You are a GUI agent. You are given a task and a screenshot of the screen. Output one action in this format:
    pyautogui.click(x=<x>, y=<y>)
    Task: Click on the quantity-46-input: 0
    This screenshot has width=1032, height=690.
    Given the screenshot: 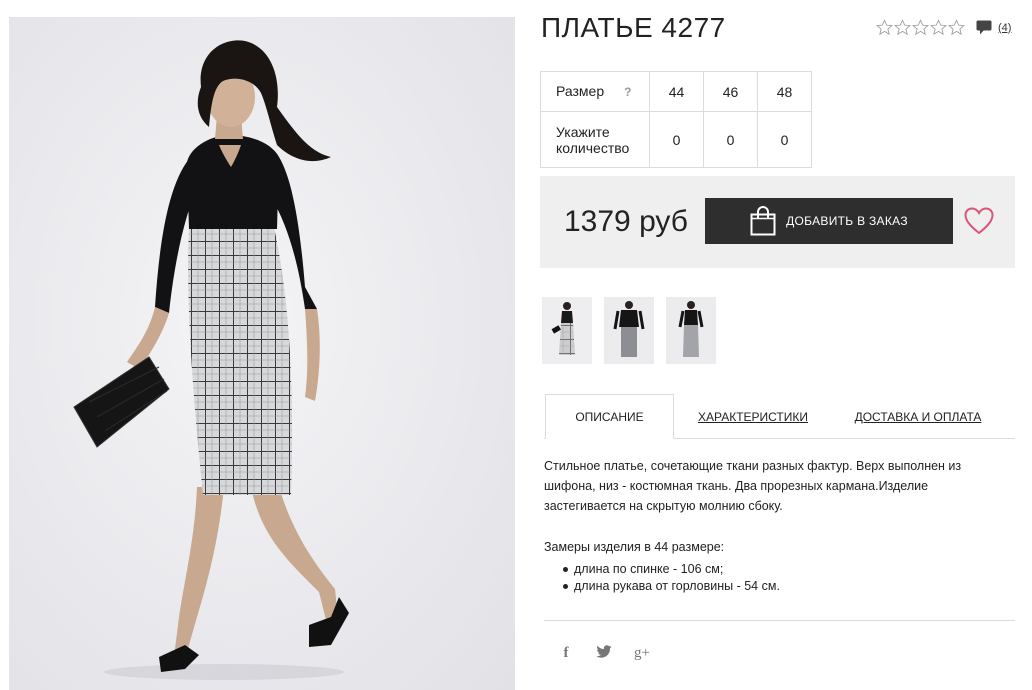 What is the action you would take?
    pyautogui.click(x=730, y=139)
    